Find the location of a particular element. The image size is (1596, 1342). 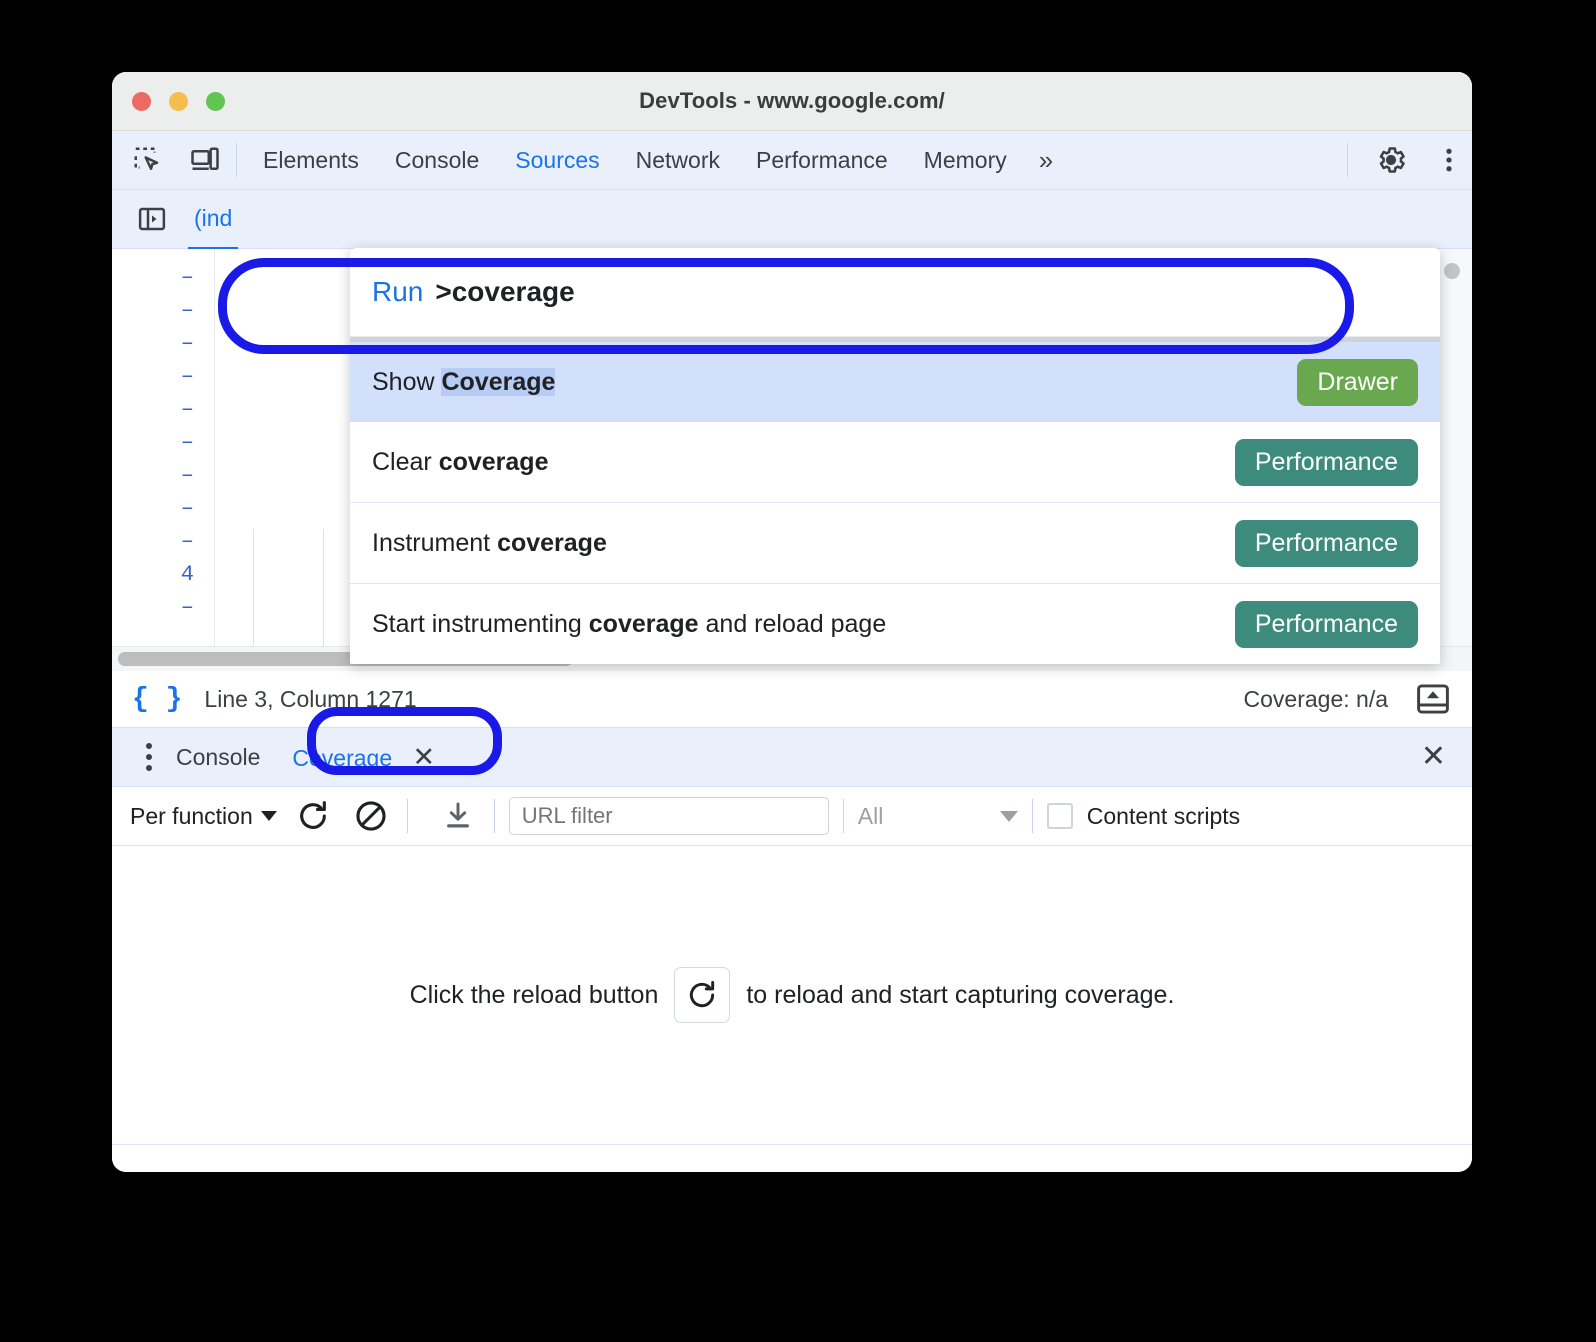

tab-network: Network is located at coordinates (678, 160).